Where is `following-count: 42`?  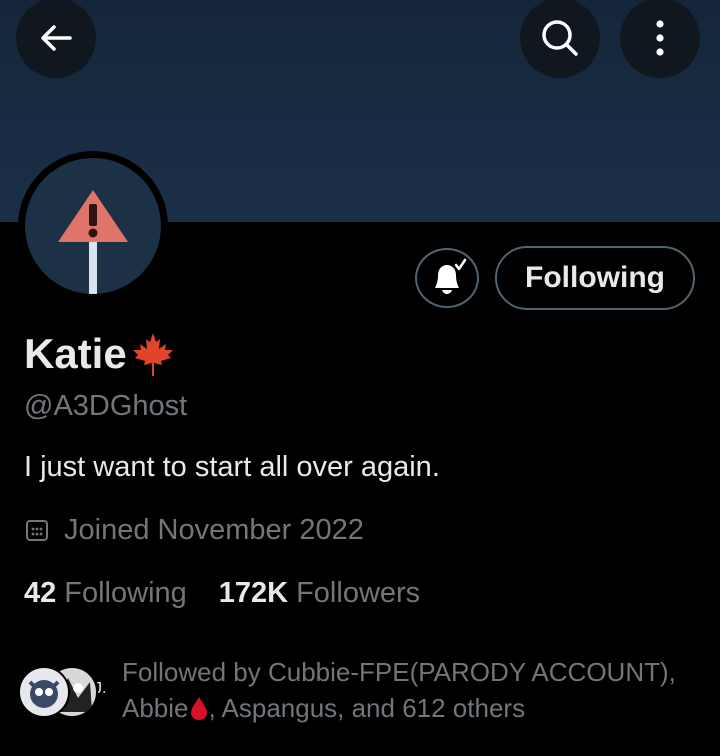 following-count: 42 is located at coordinates (40, 593).